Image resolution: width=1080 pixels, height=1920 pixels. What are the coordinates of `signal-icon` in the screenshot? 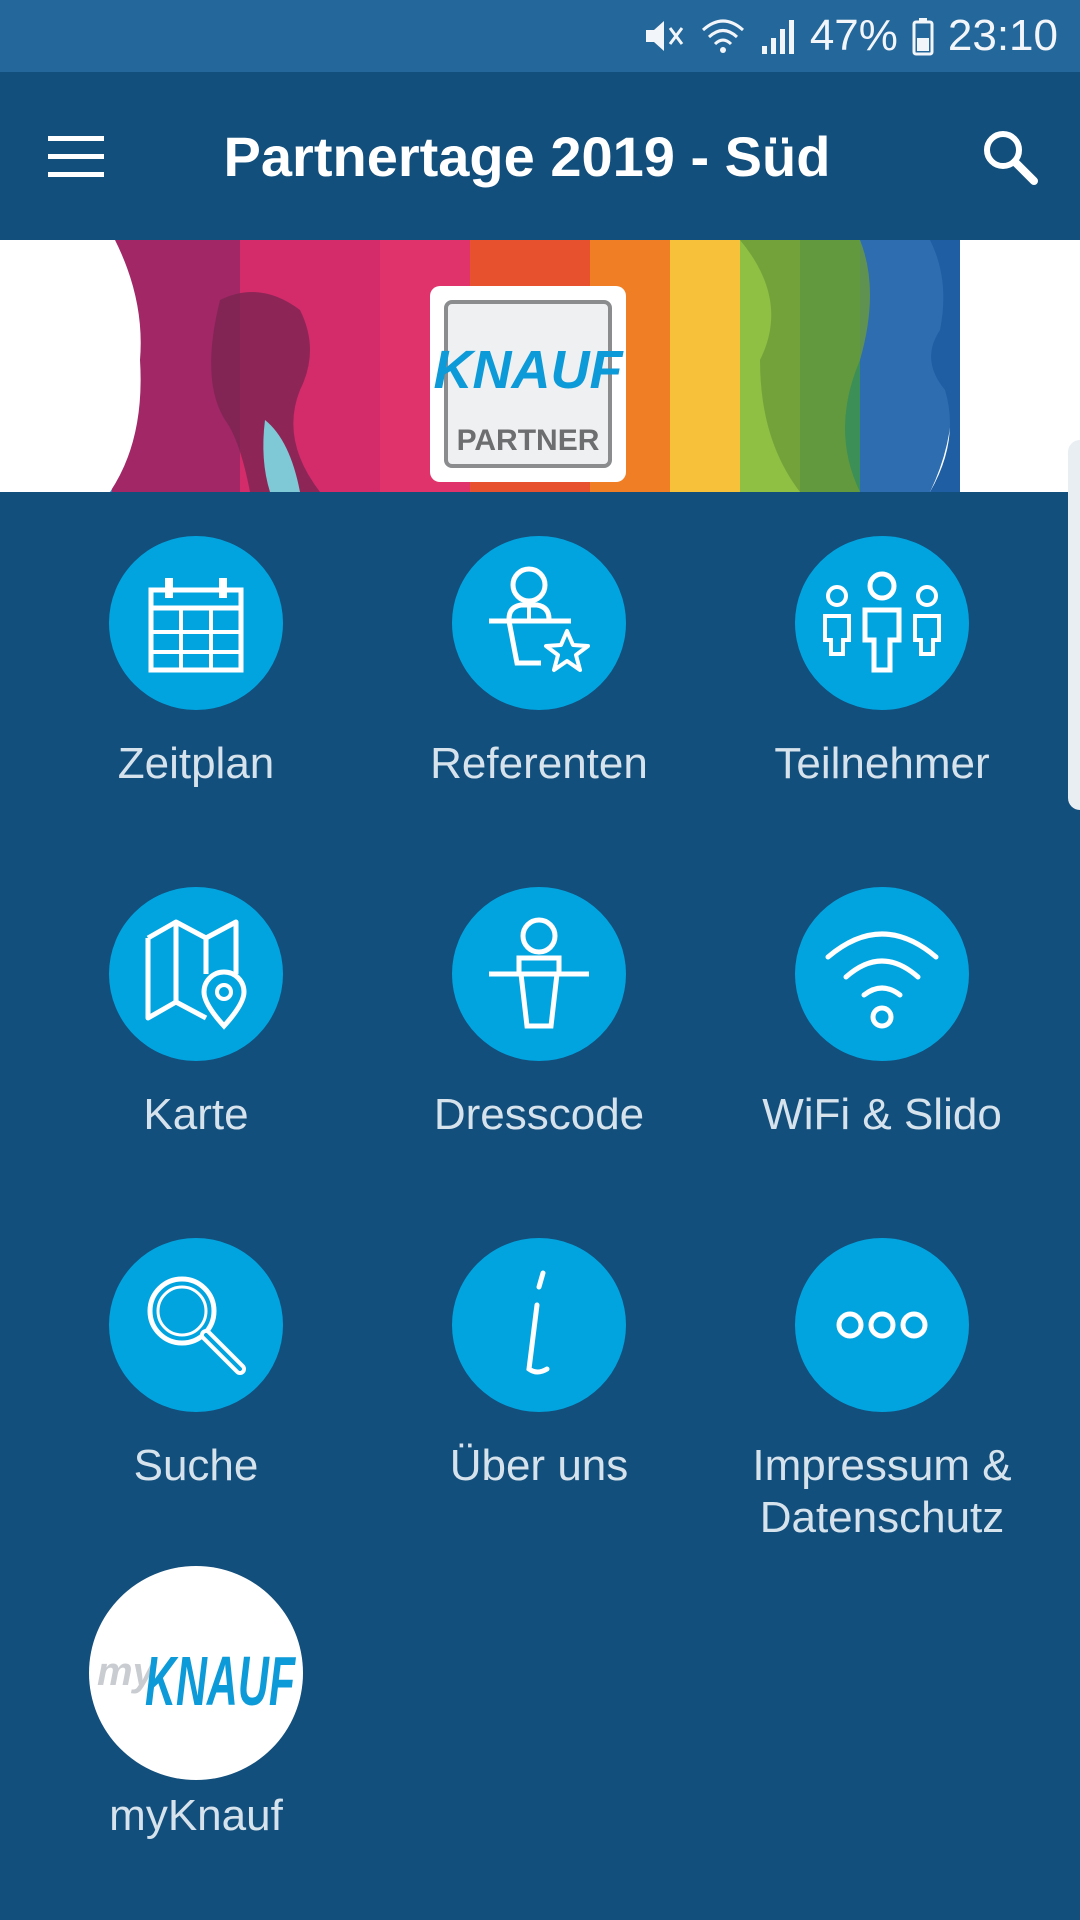 It's located at (778, 36).